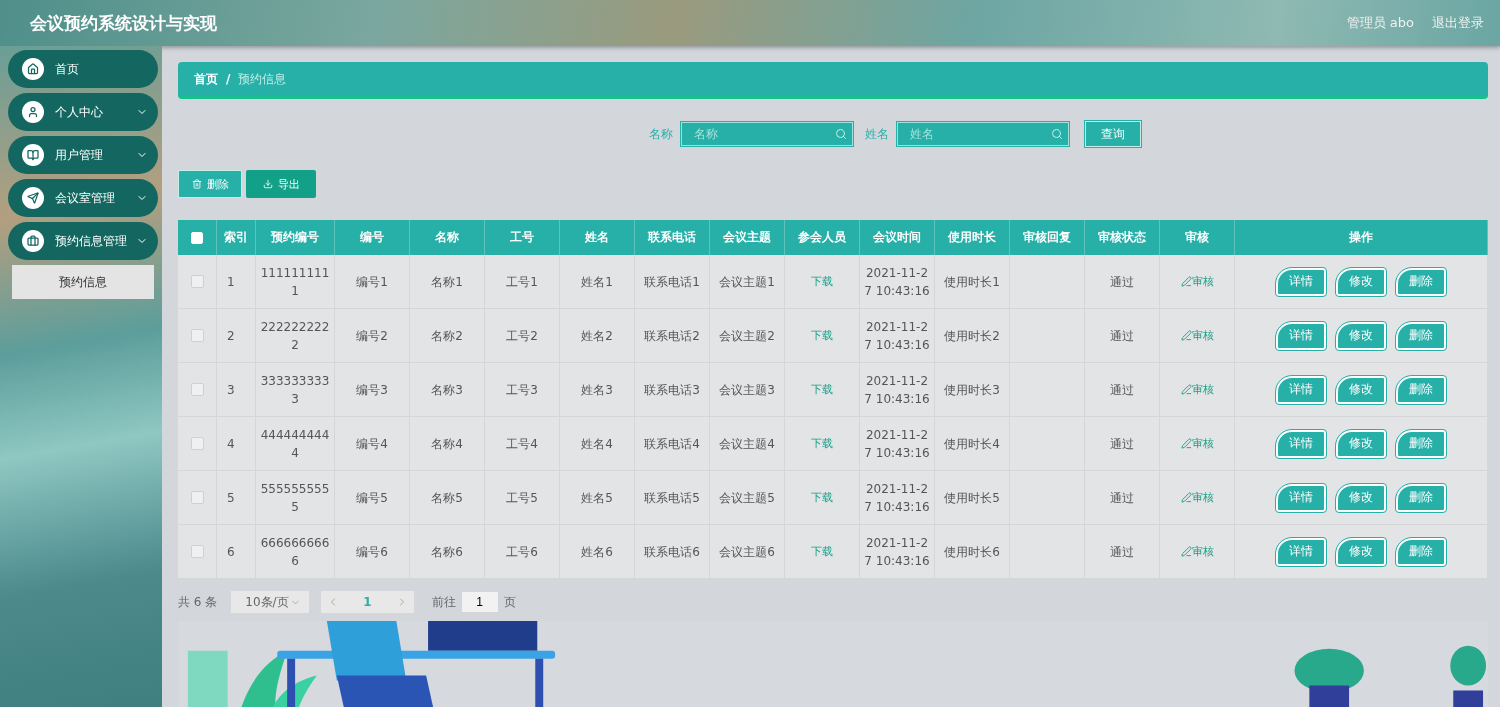 The width and height of the screenshot is (1500, 707). What do you see at coordinates (236, 237) in the screenshot?
I see `column-header: 索引` at bounding box center [236, 237].